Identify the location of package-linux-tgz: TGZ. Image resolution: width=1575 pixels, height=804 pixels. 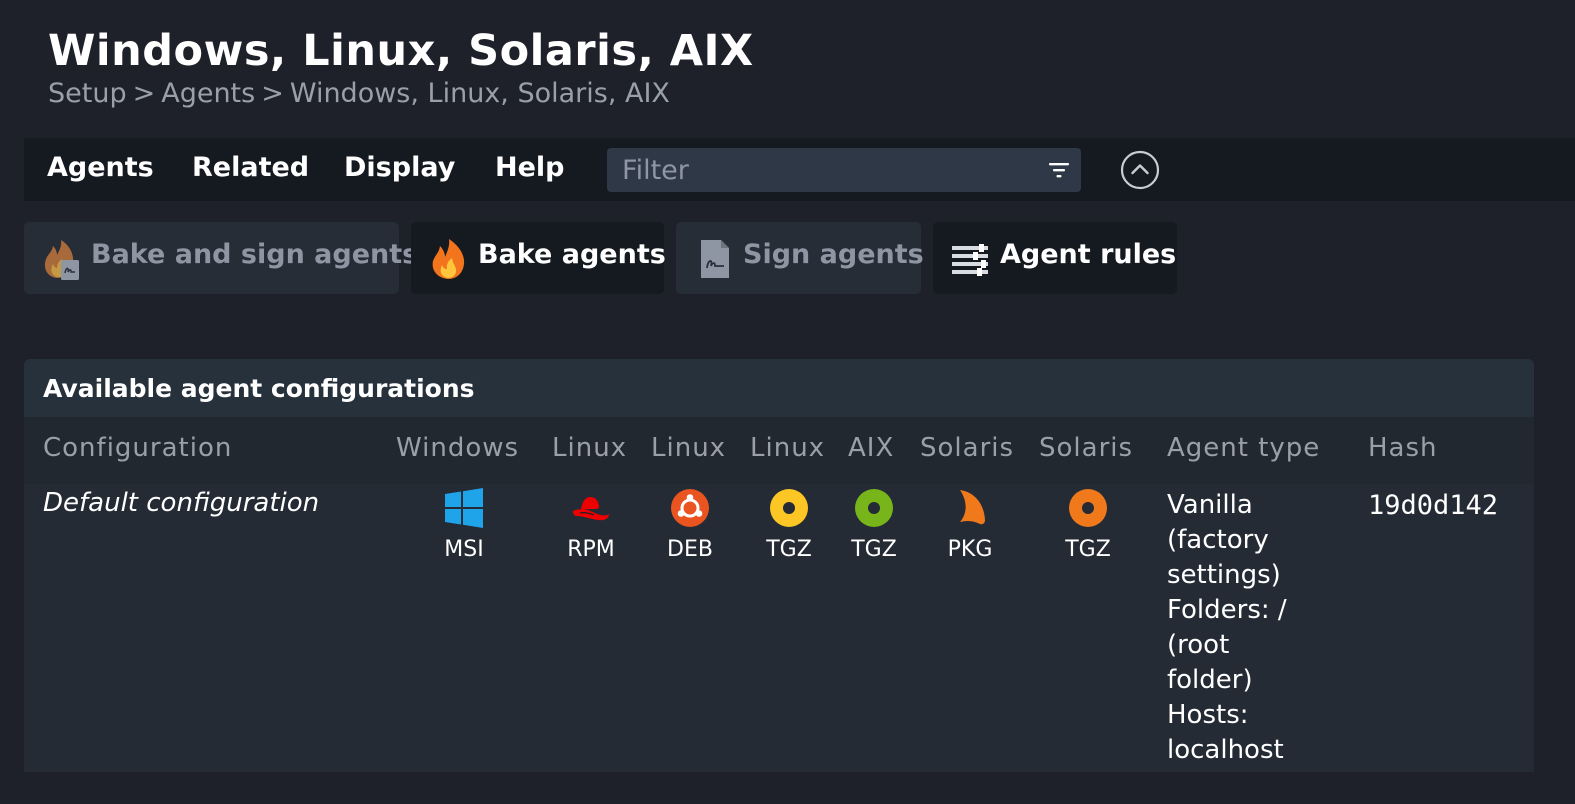
(789, 525).